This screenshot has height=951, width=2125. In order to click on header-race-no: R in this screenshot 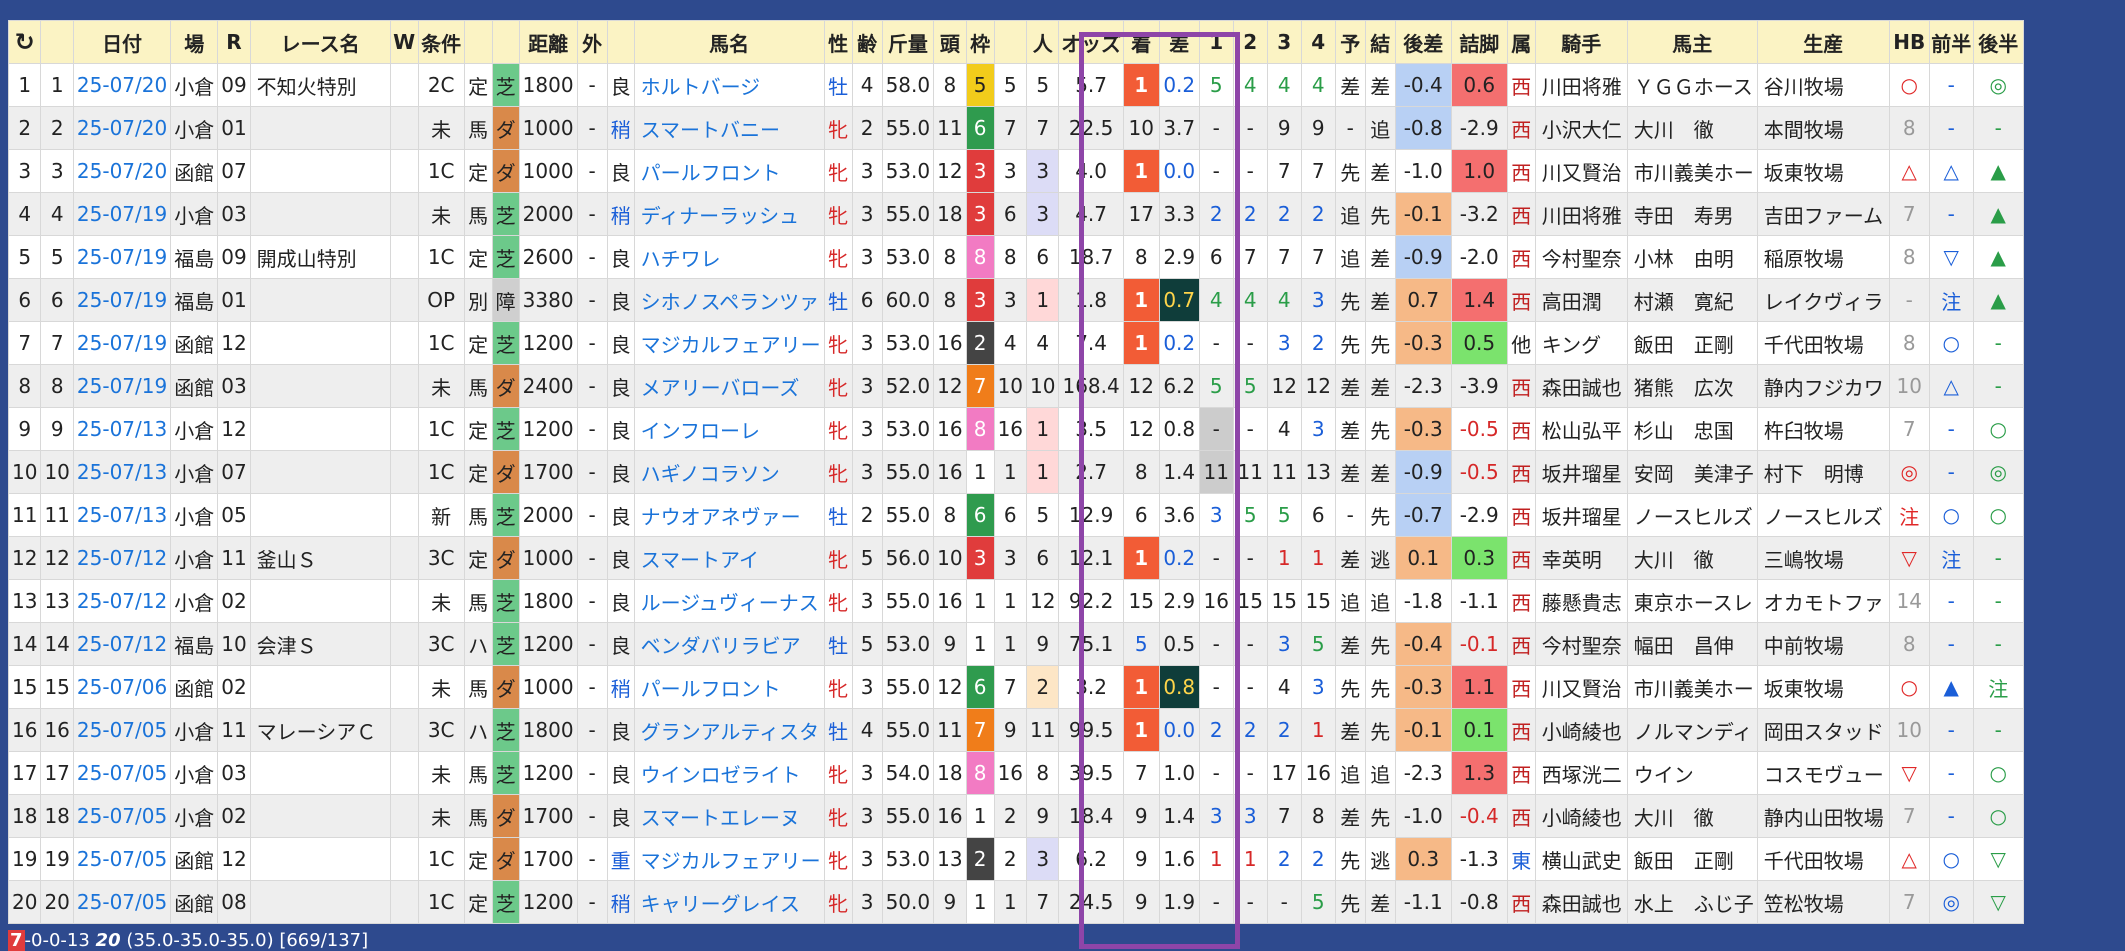, I will do `click(234, 42)`.